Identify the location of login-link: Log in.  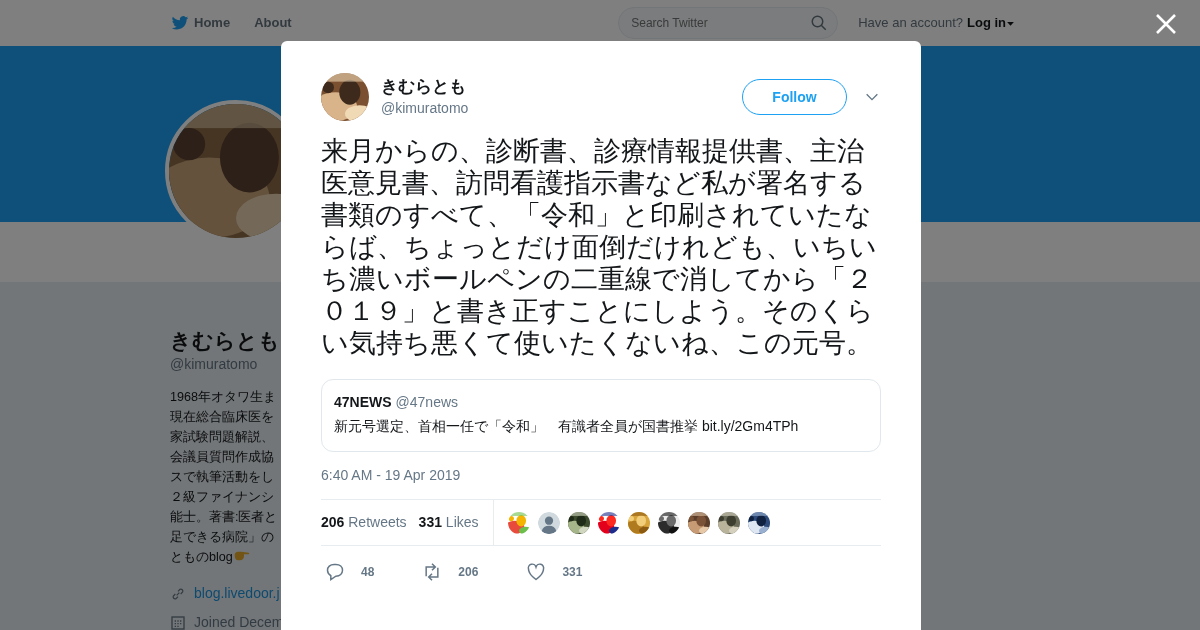
(991, 23).